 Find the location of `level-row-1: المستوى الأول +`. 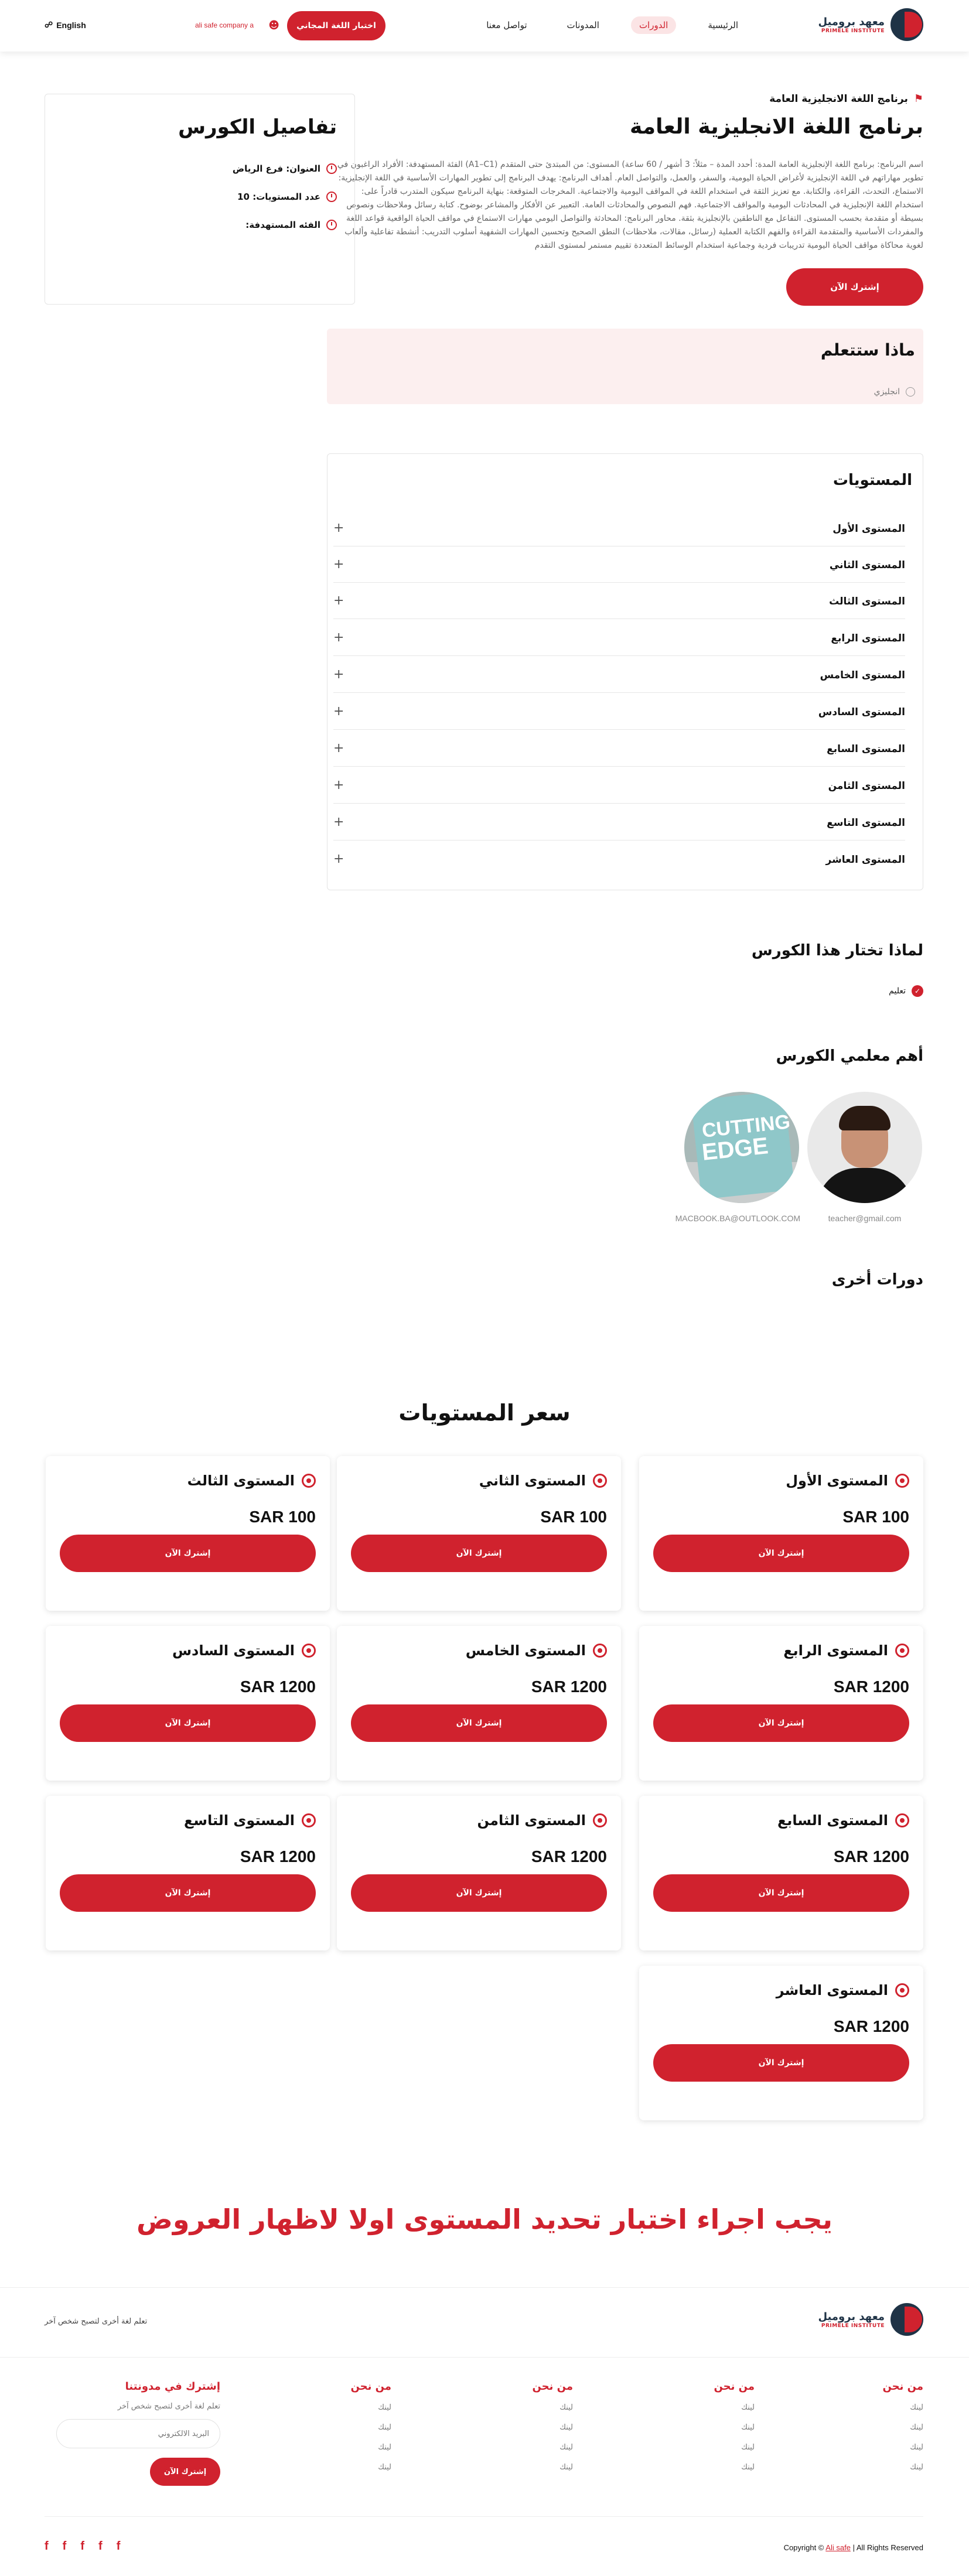

level-row-1: المستوى الأول + is located at coordinates (619, 528).